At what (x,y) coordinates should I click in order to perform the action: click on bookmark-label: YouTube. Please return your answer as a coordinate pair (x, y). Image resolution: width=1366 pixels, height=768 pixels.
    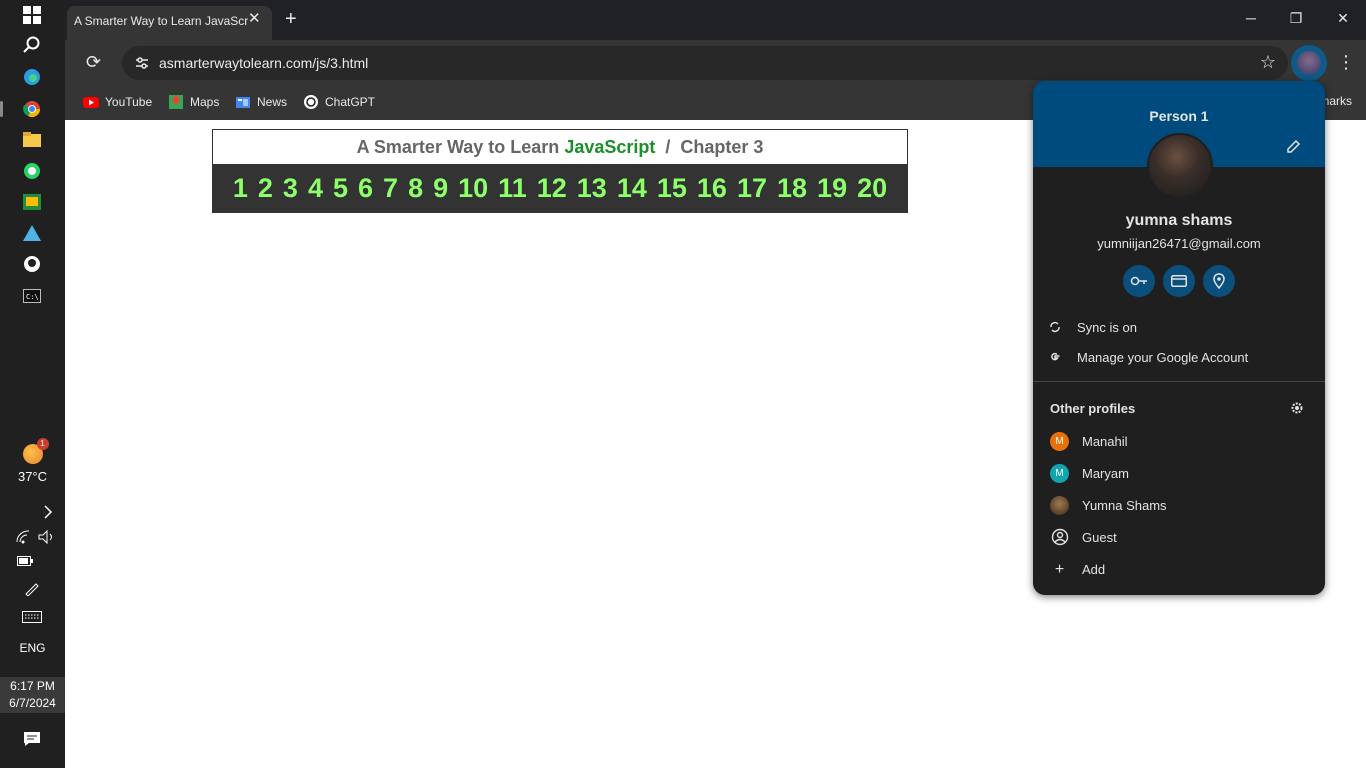
    Looking at the image, I should click on (129, 102).